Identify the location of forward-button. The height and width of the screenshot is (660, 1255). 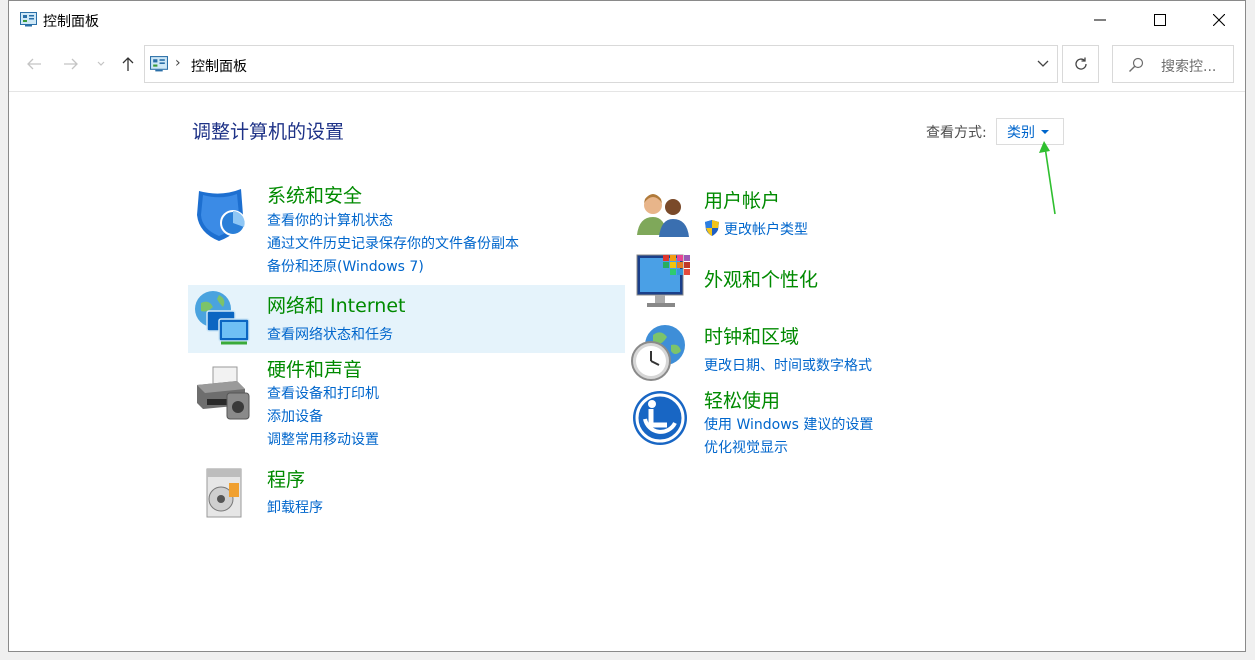
(71, 64).